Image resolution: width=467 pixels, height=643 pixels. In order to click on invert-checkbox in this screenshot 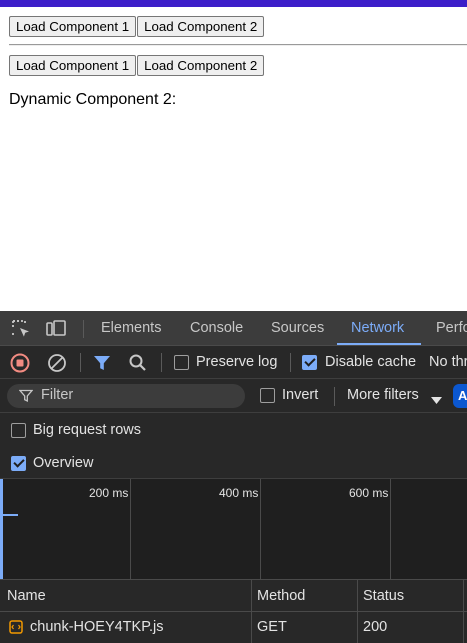, I will do `click(267, 395)`.